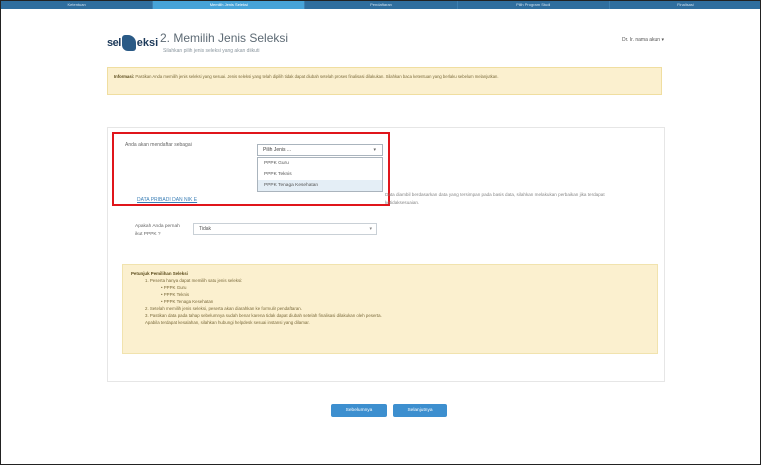 This screenshot has width=761, height=465. What do you see at coordinates (229, 5) in the screenshot?
I see `step-2-active: Memilih Jenis Seleksi` at bounding box center [229, 5].